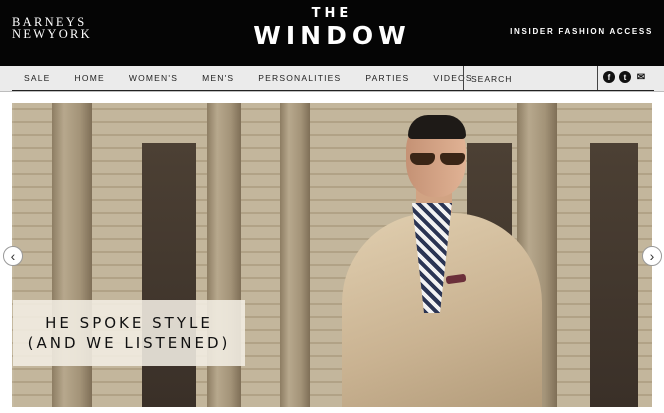  Describe the element at coordinates (13, 256) in the screenshot. I see `previous-slide-button: ‹` at that location.